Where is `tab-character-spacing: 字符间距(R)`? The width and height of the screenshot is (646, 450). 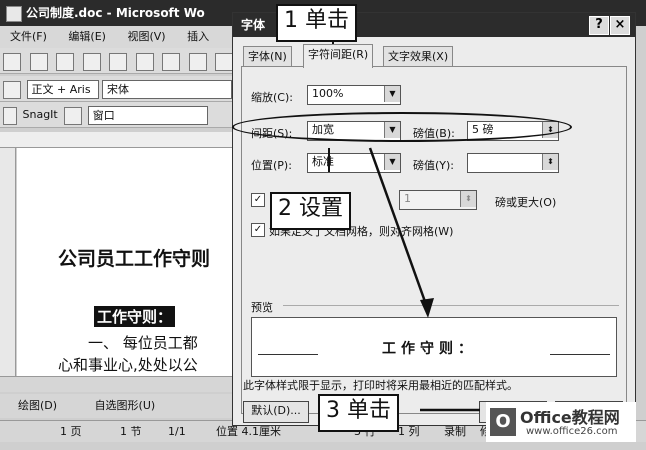 tab-character-spacing: 字符间距(R) is located at coordinates (338, 56).